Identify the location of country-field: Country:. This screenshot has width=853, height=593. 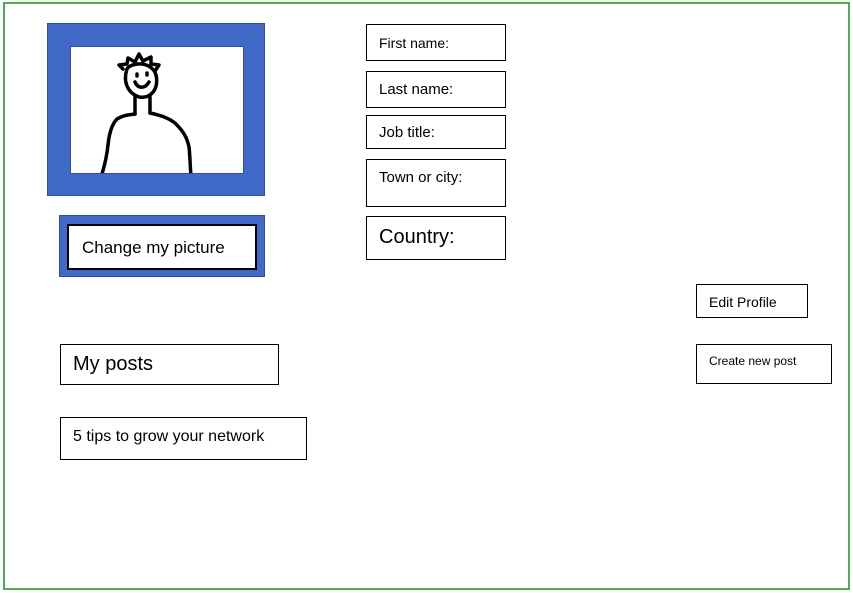
(436, 238).